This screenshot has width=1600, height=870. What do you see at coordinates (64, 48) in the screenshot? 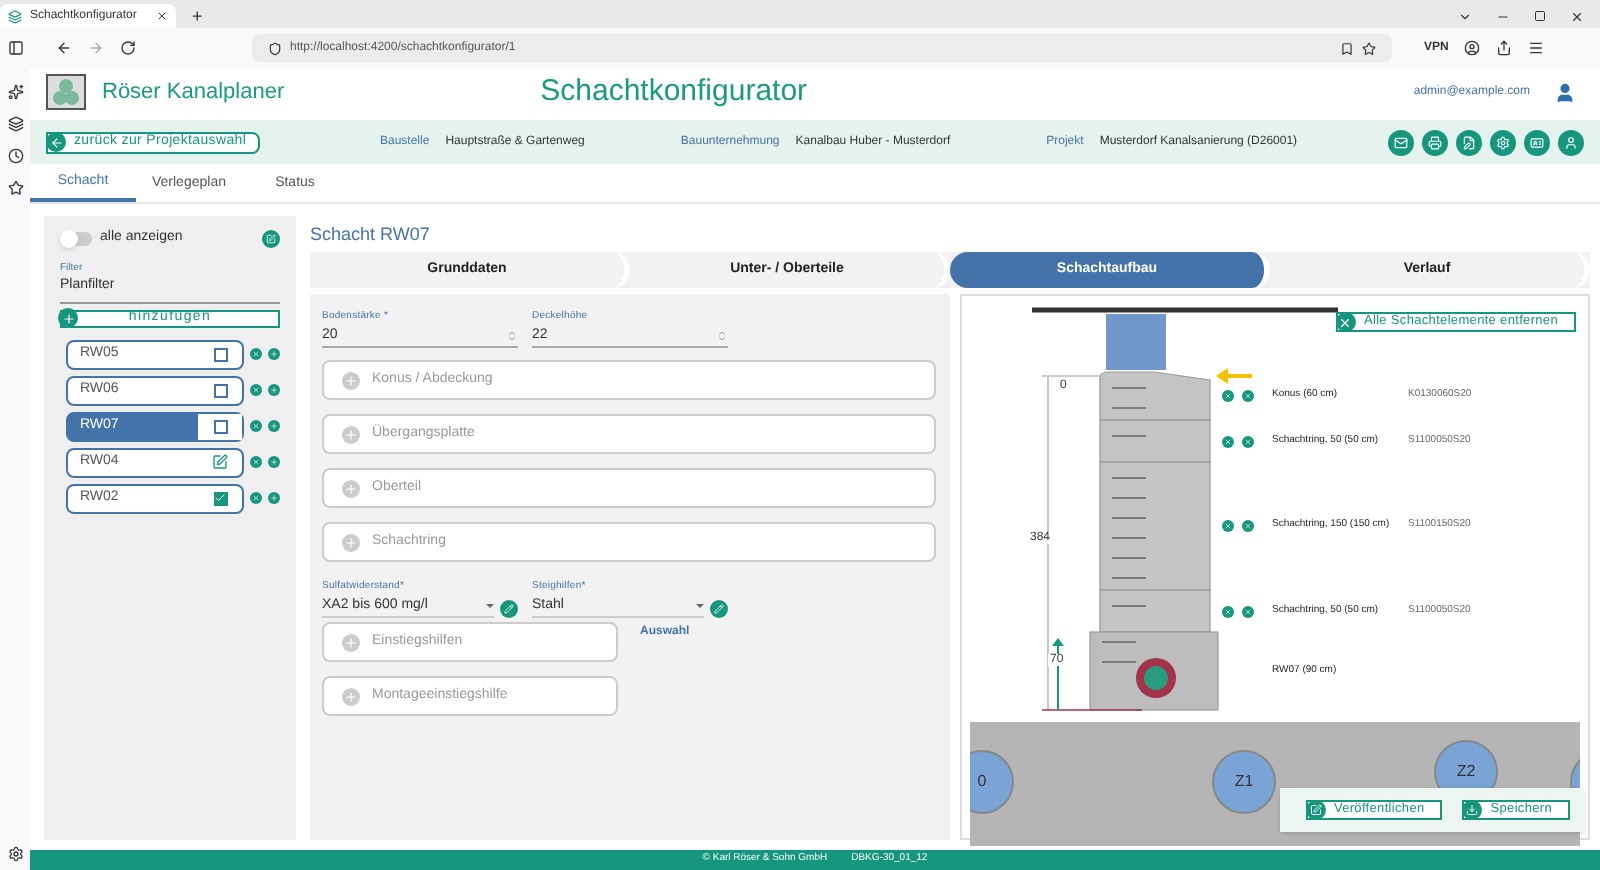
I see `back-icon` at bounding box center [64, 48].